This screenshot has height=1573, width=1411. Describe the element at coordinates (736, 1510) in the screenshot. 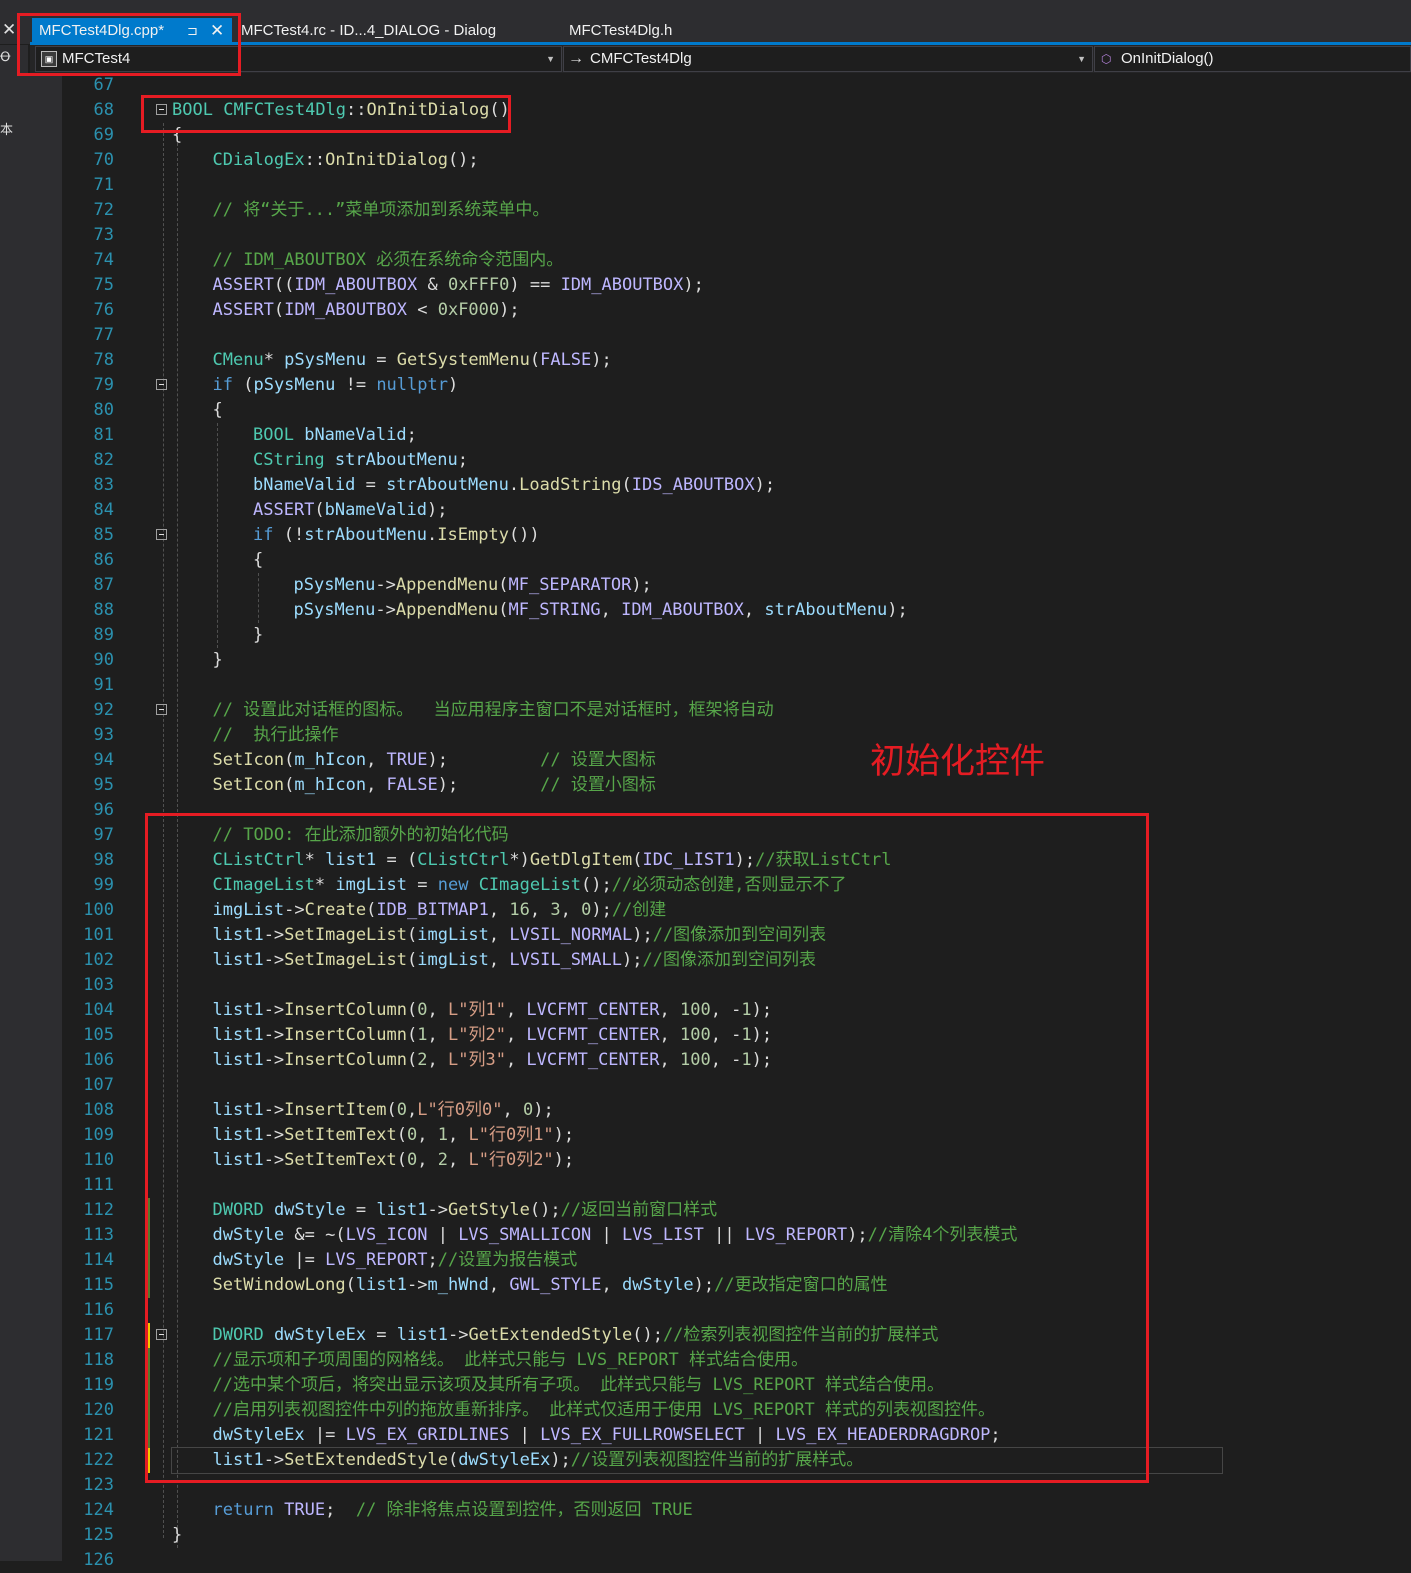

I see `code-line: 124 return TRUE; // 除非将焦点设置到控件，否则返回 TRUE` at that location.